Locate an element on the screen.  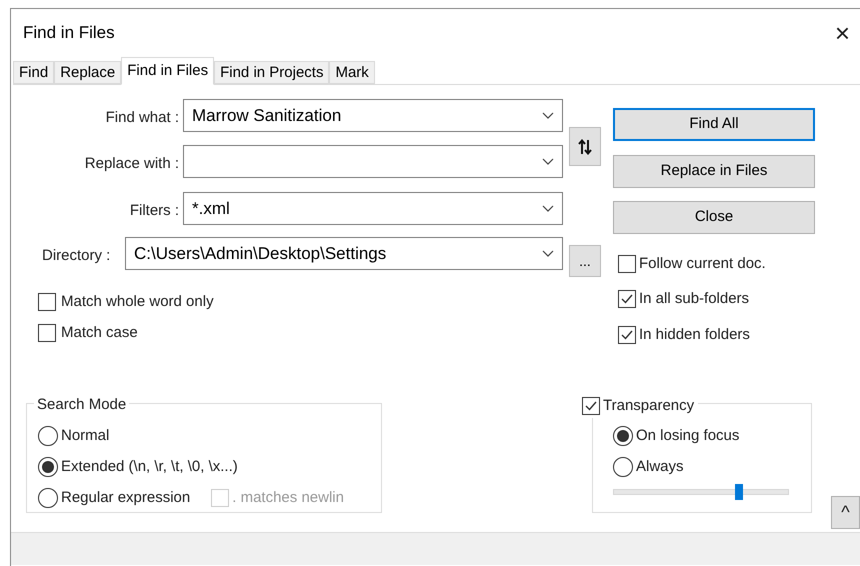
tab: Find is located at coordinates (33, 72).